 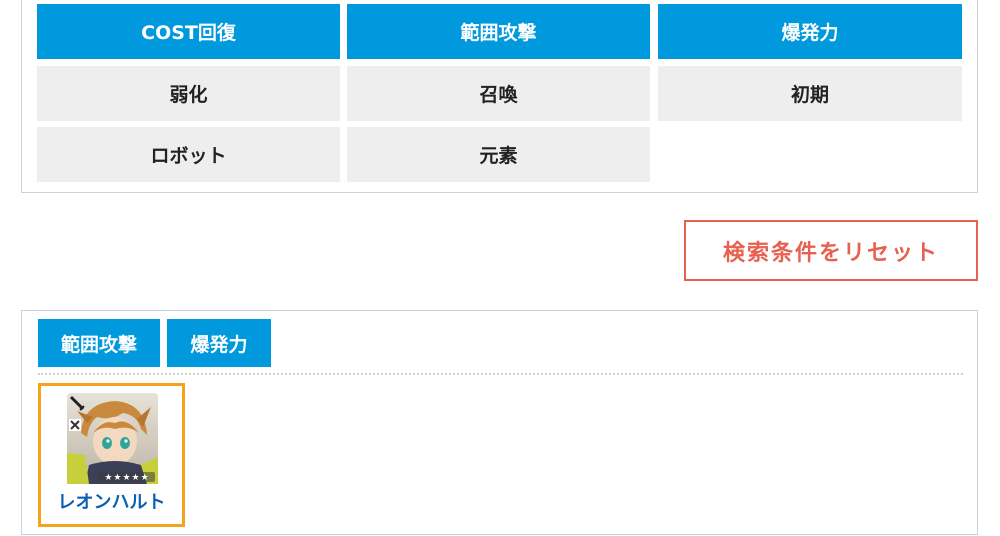 I want to click on reset-search-button: 検索条件をリセット, so click(x=831, y=250).